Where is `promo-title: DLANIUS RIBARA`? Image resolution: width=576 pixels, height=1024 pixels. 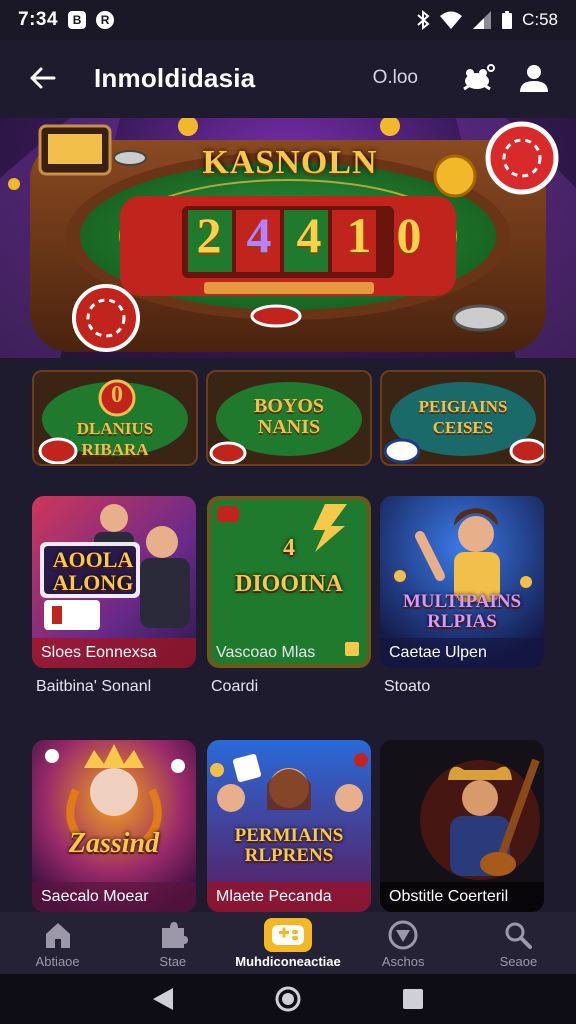 promo-title: DLANIUS RIBARA is located at coordinates (115, 439).